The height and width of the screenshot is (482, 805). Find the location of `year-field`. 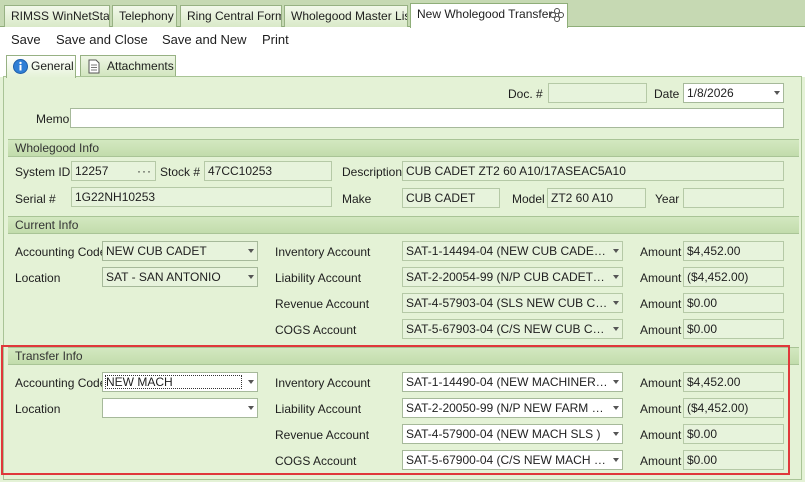

year-field is located at coordinates (733, 198).